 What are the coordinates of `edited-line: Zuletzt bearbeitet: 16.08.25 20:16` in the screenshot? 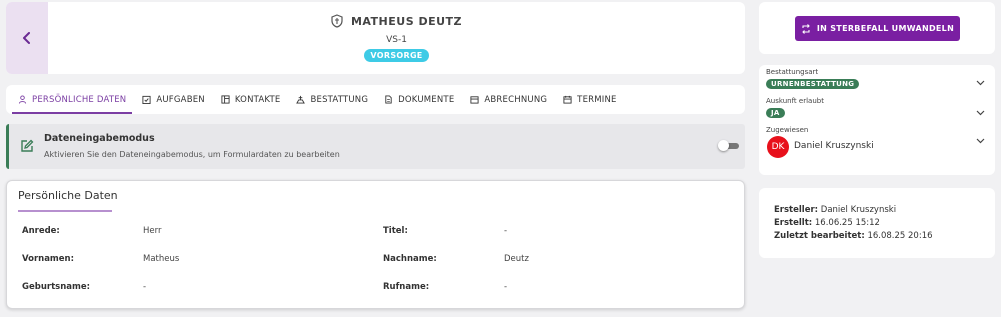 It's located at (853, 236).